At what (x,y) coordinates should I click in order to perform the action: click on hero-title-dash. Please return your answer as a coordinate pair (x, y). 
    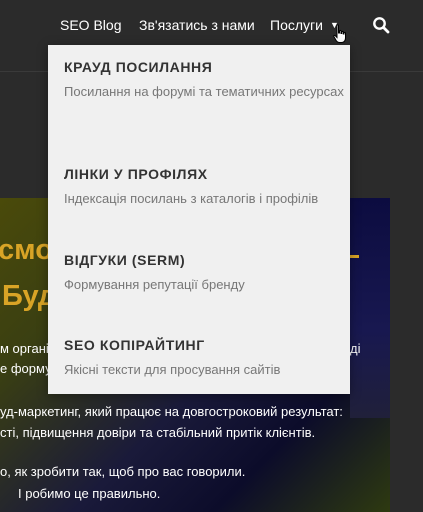
    Looking at the image, I should click on (354, 256).